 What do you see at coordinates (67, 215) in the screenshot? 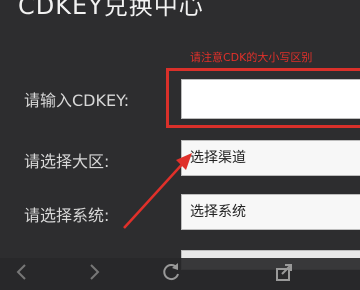
I see `system-label: 请选择系统:` at bounding box center [67, 215].